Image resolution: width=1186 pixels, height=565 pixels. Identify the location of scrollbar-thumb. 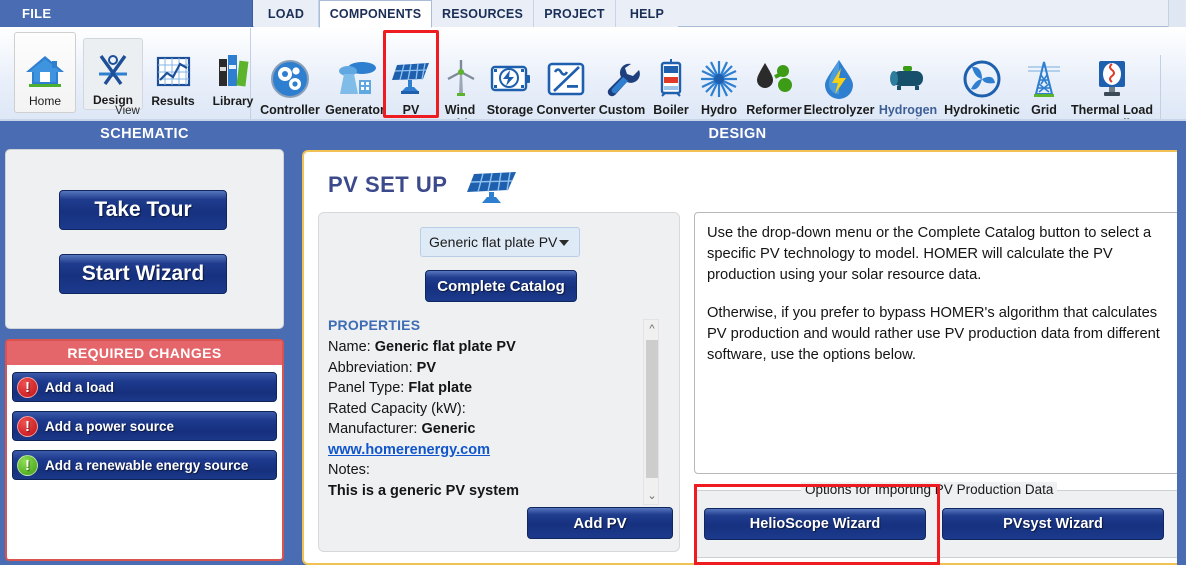
(652, 409).